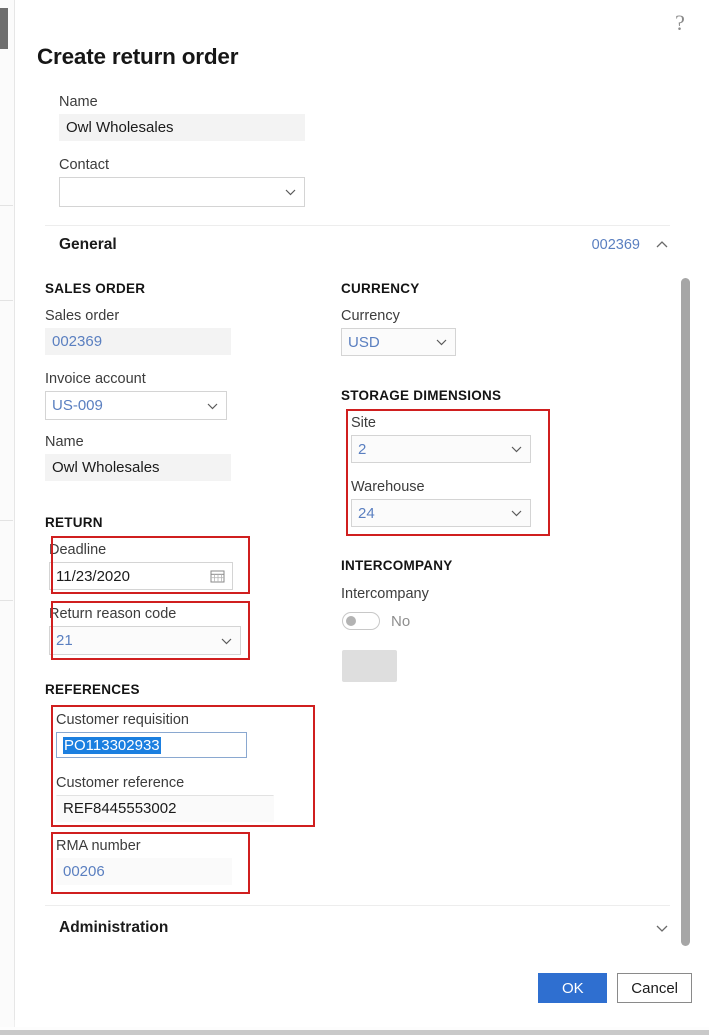 The image size is (709, 1035). I want to click on warehouse-field-group: Warehouse 24, so click(441, 503).